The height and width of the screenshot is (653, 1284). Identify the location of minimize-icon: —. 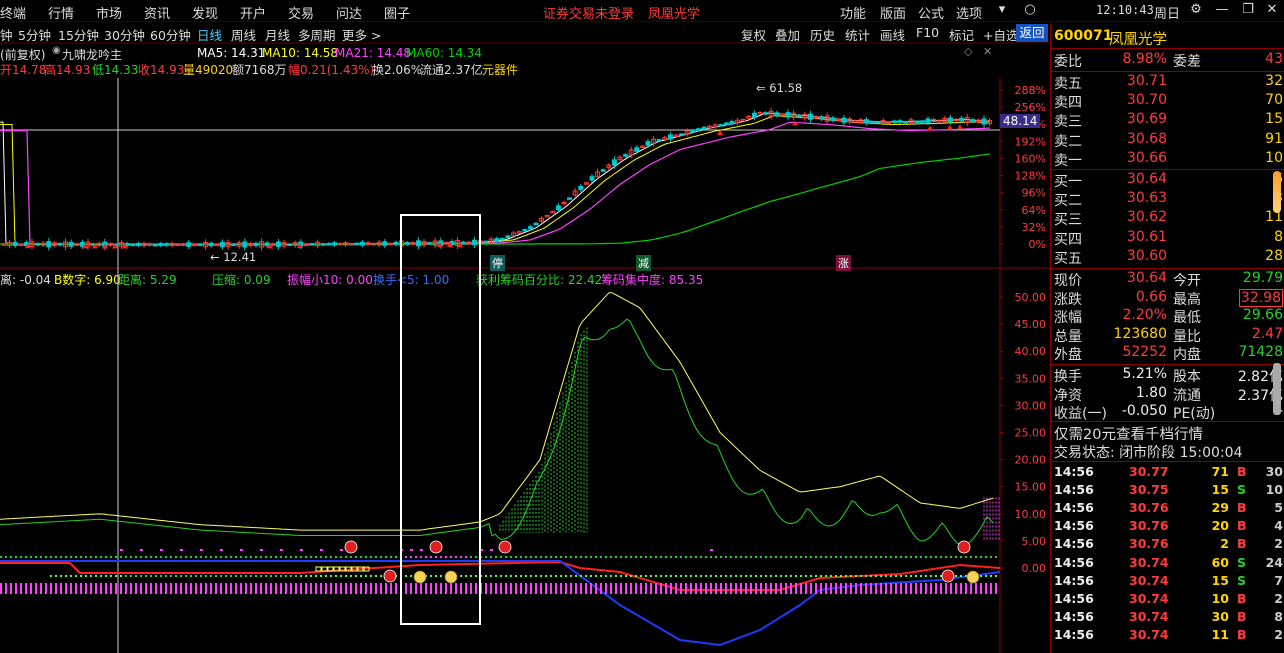
(1222, 10).